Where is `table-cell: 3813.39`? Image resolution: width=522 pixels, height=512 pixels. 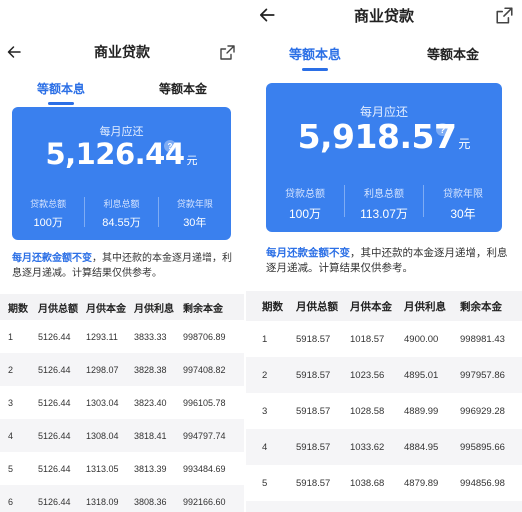 table-cell: 3813.39 is located at coordinates (150, 468).